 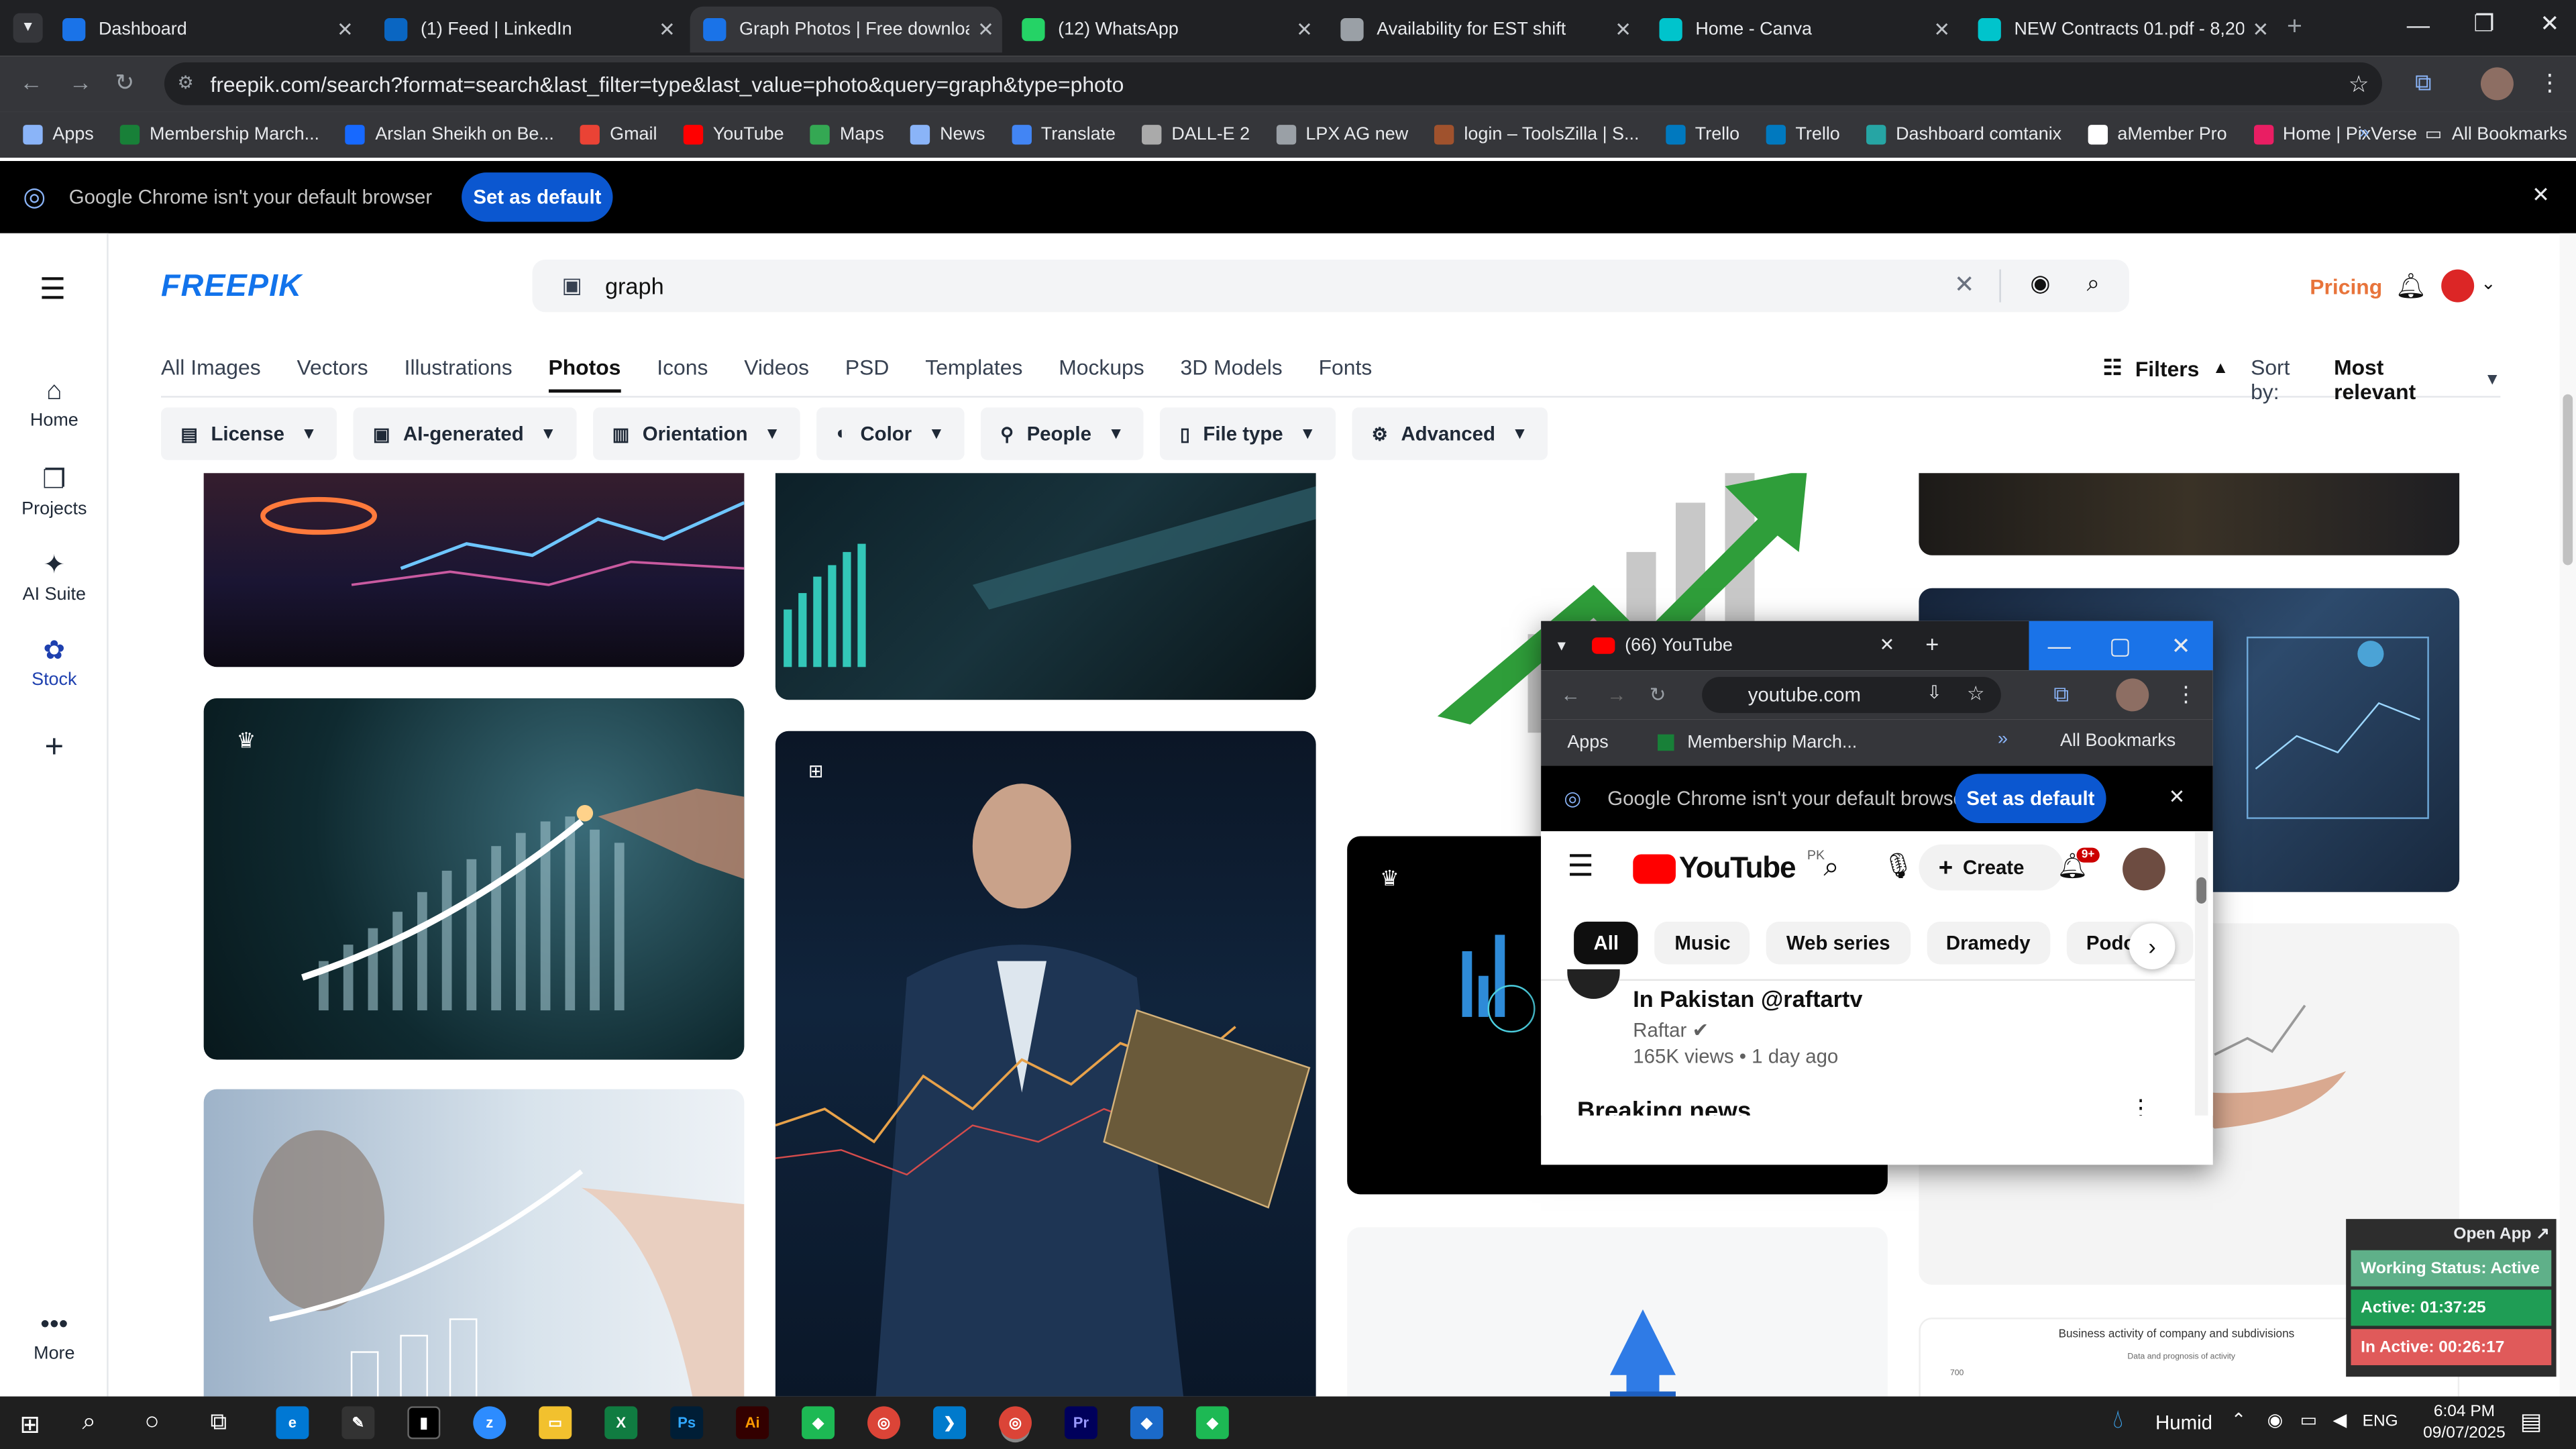 I want to click on site-info-icon: ⚙, so click(x=185, y=82).